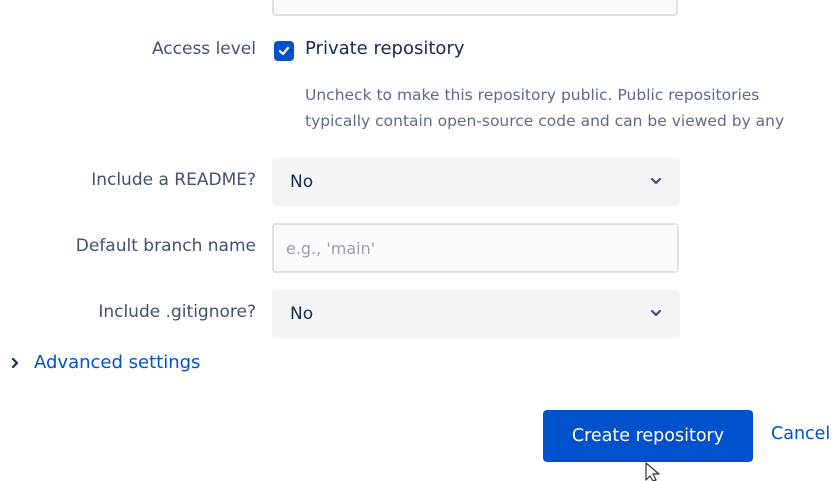 The height and width of the screenshot is (481, 840). I want to click on default-branch-input, so click(475, 248).